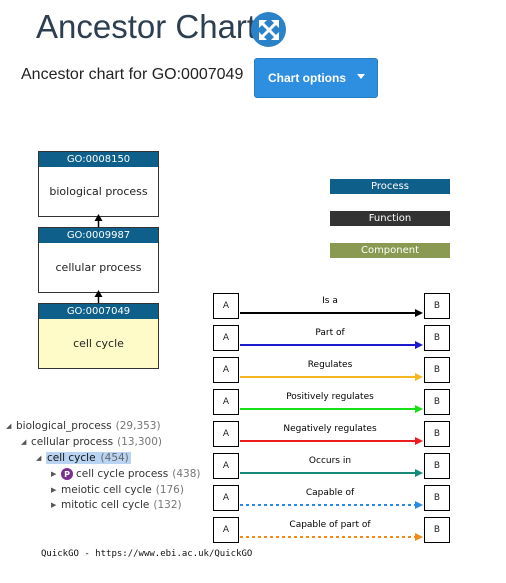 The width and height of the screenshot is (506, 583). Describe the element at coordinates (169, 490) in the screenshot. I see `tree-count: (176)` at that location.